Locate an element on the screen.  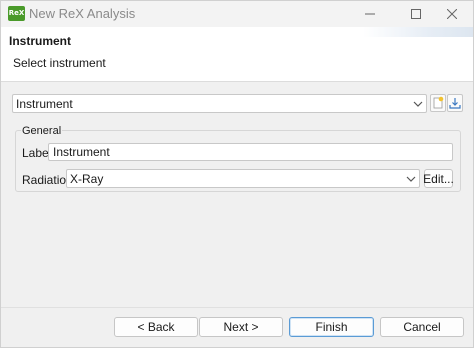
footer-separator is located at coordinates (237, 307).